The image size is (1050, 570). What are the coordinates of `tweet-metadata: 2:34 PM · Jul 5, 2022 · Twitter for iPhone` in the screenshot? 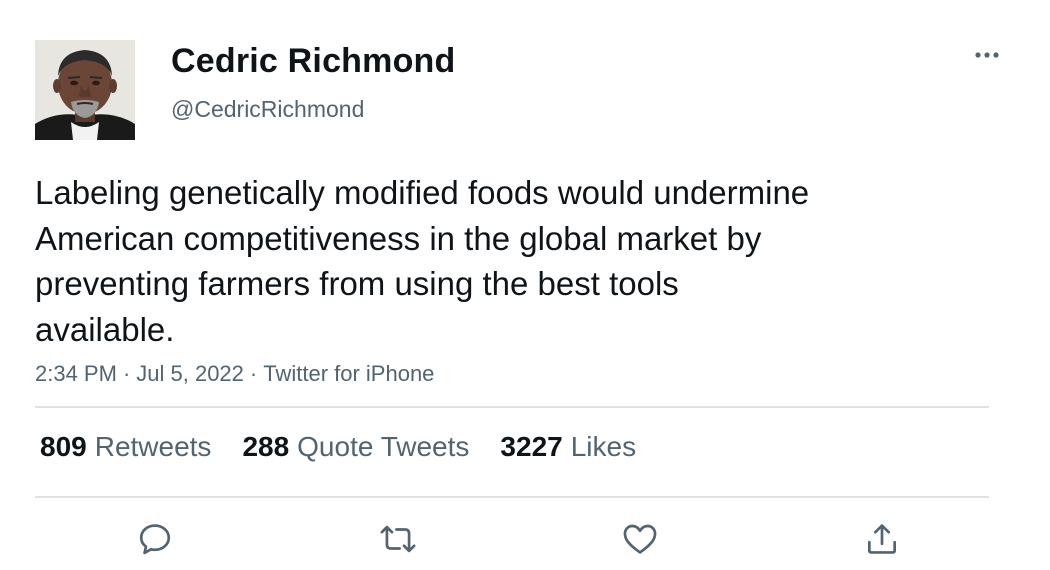 It's located at (234, 374).